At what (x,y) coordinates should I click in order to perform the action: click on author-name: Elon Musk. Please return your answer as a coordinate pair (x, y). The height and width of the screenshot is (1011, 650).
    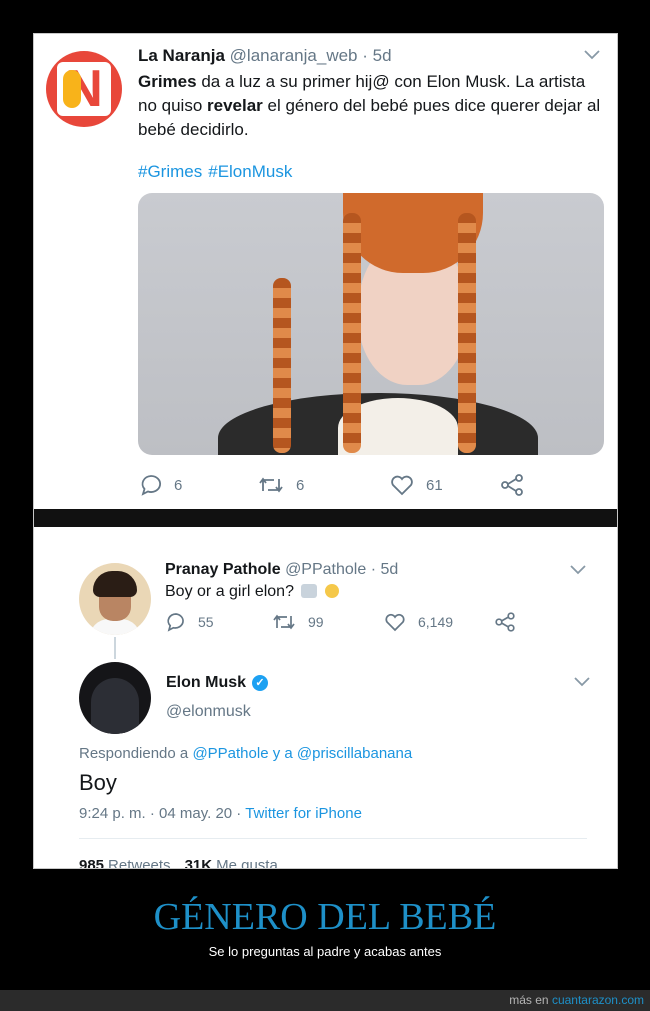
    Looking at the image, I should click on (206, 683).